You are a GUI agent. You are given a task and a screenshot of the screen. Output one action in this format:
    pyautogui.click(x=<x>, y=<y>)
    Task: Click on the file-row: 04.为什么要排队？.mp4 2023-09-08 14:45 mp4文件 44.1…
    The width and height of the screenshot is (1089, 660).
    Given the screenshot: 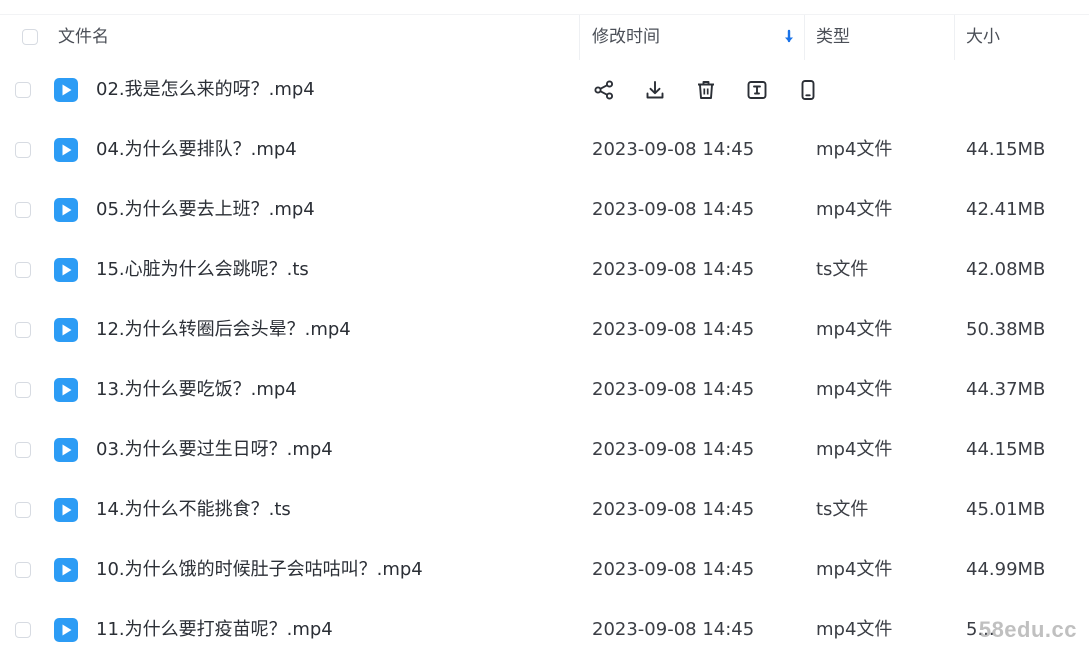 What is the action you would take?
    pyautogui.click(x=544, y=150)
    